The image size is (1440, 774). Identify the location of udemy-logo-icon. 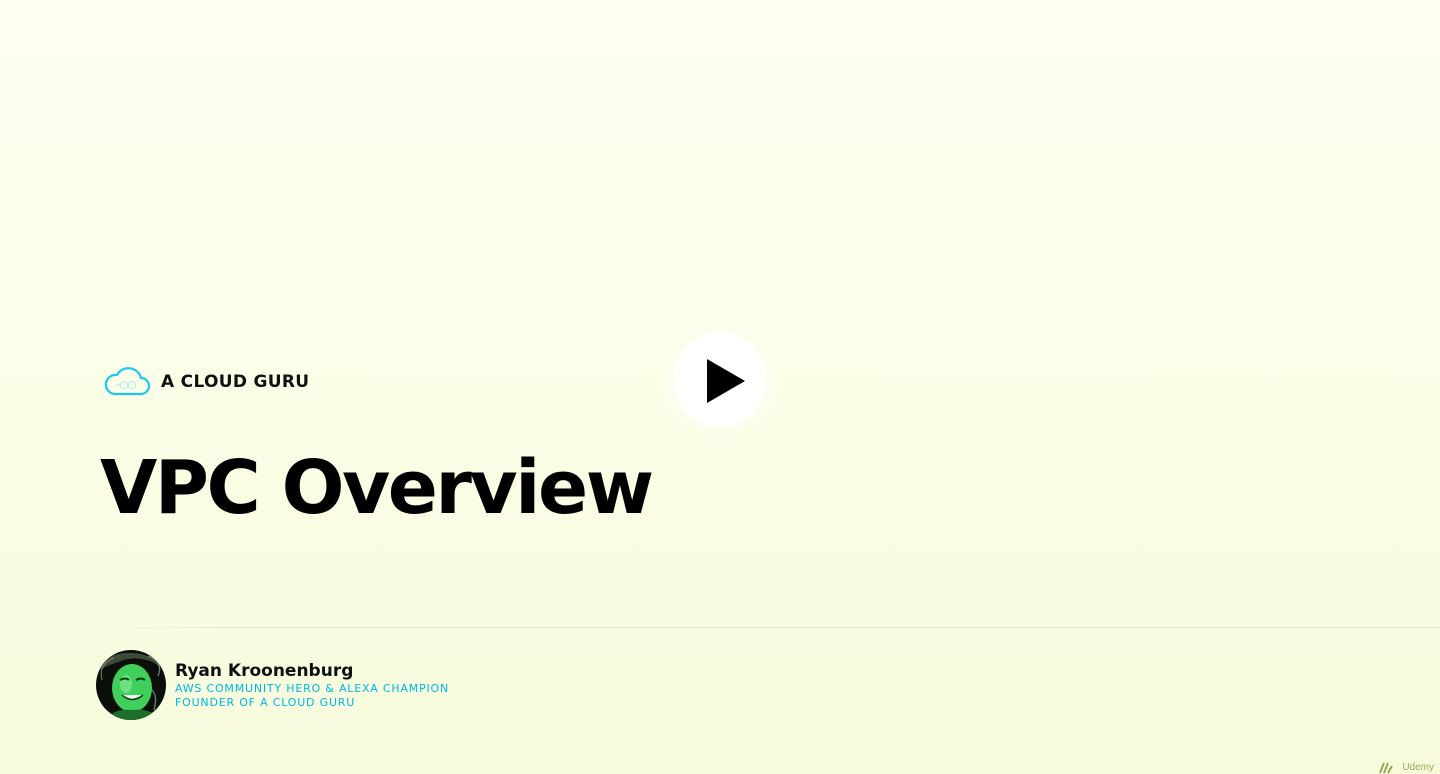
(1386, 768).